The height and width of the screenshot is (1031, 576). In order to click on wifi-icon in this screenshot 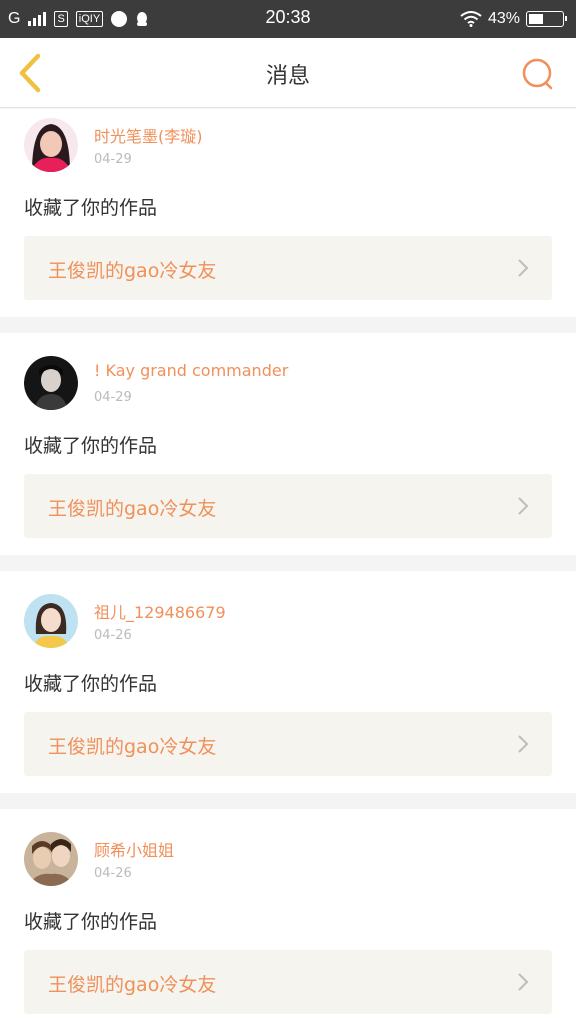, I will do `click(471, 19)`.